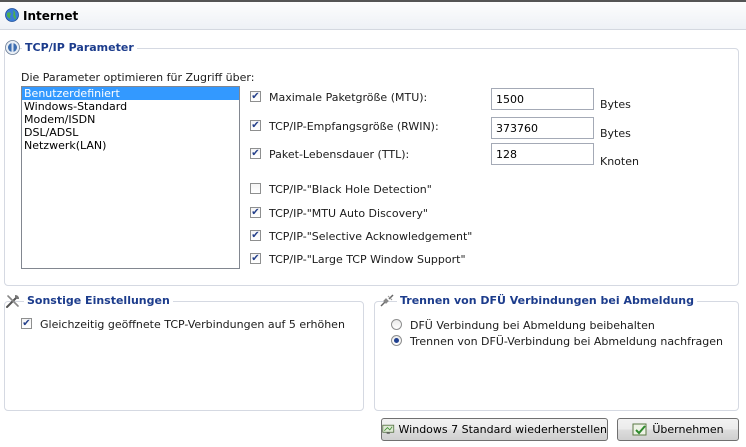 This screenshot has width=746, height=447. Describe the element at coordinates (373, 15) in the screenshot. I see `title-bar` at that location.